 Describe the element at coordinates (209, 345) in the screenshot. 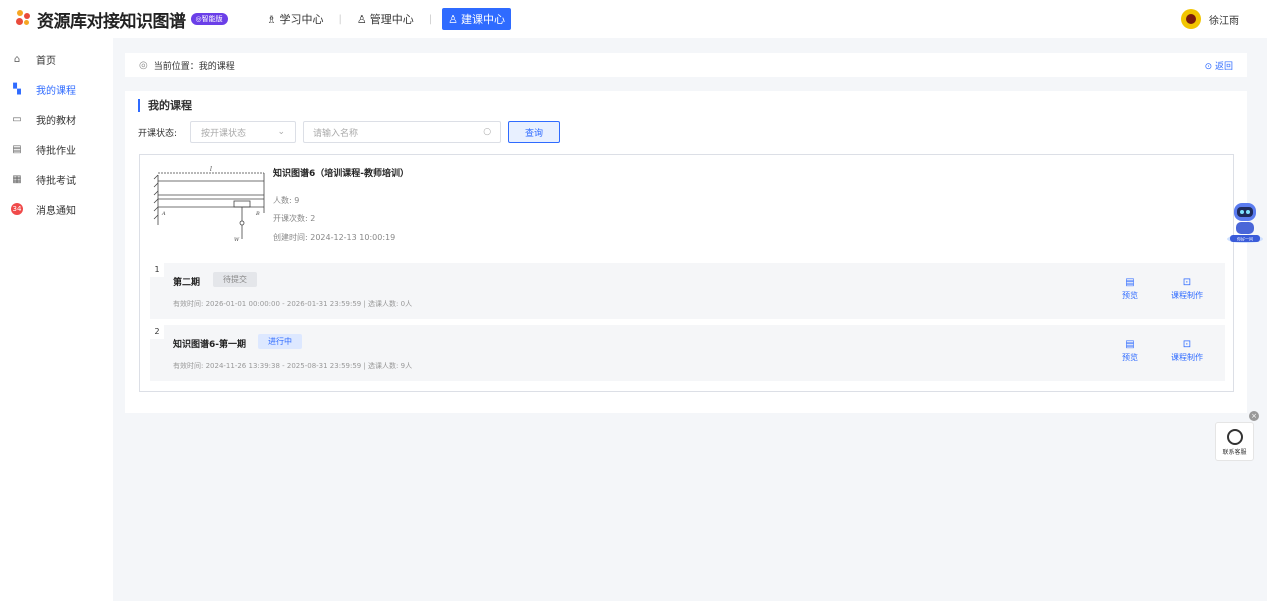

I see `period-name: 知识图谱6-第一期` at that location.